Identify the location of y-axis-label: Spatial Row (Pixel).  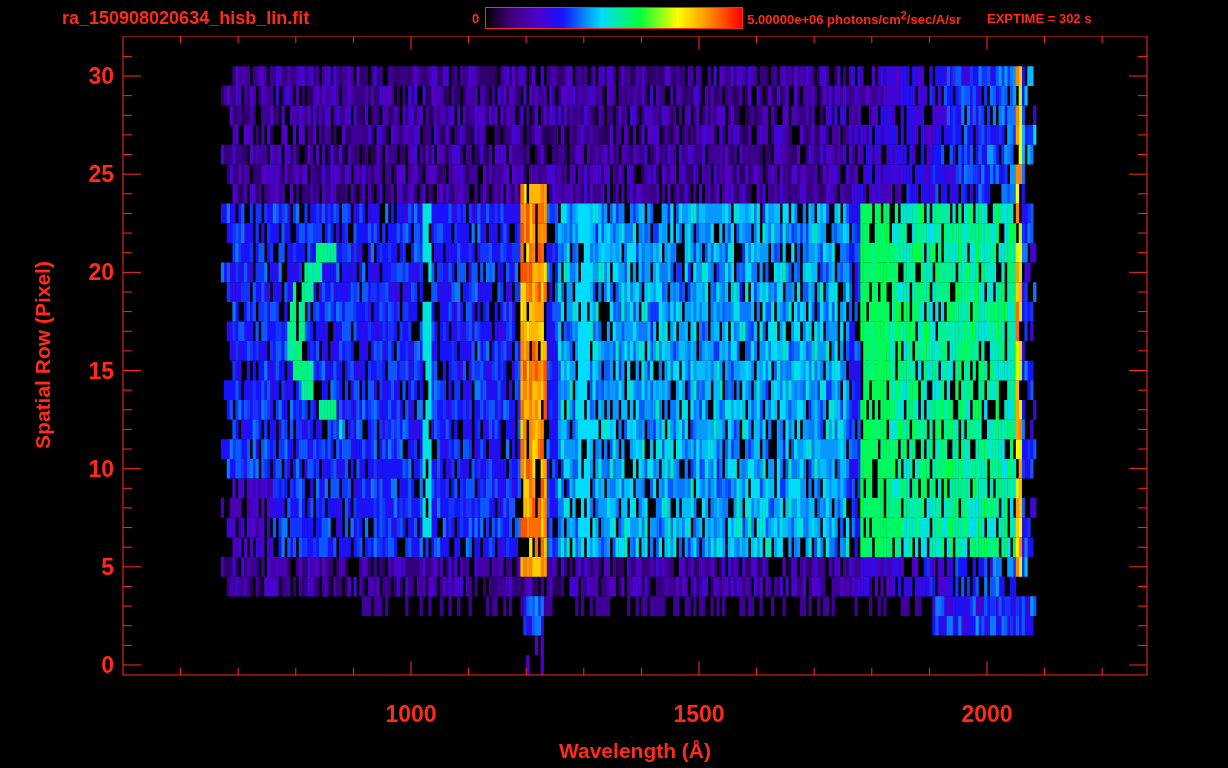
(42, 355).